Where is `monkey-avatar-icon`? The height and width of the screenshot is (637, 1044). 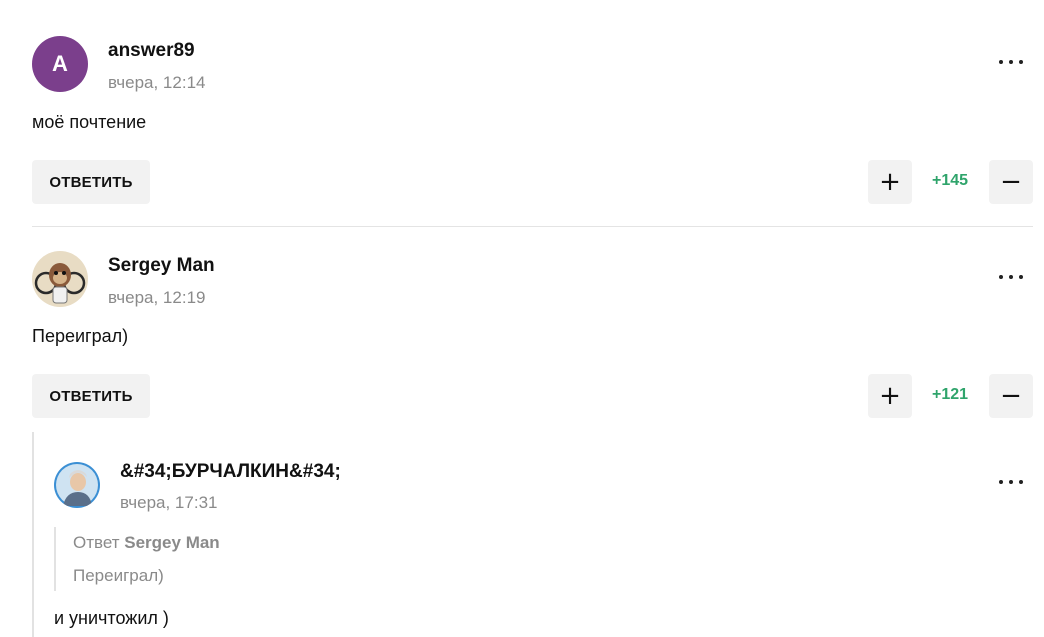
monkey-avatar-icon is located at coordinates (60, 279).